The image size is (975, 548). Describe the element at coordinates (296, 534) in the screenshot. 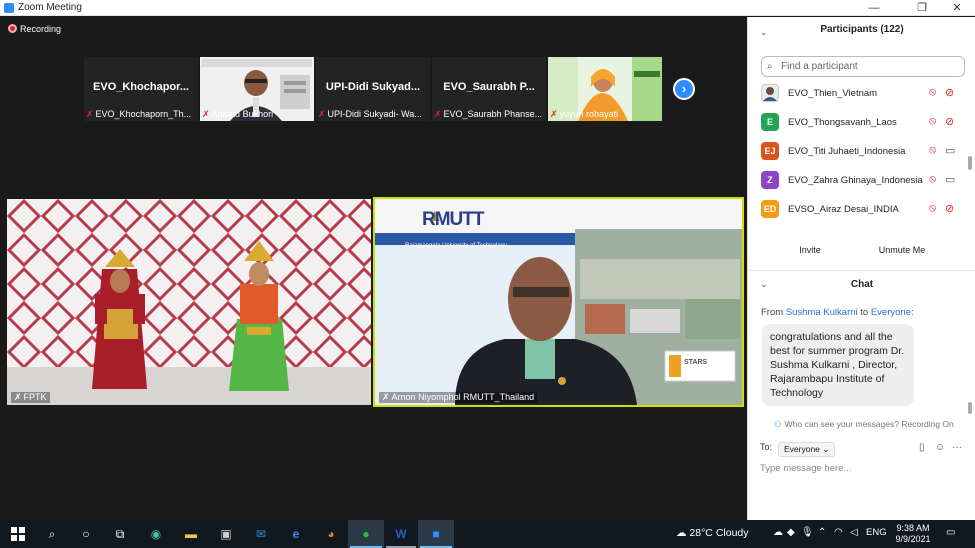

I see `internet-explorer-icon: e` at that location.